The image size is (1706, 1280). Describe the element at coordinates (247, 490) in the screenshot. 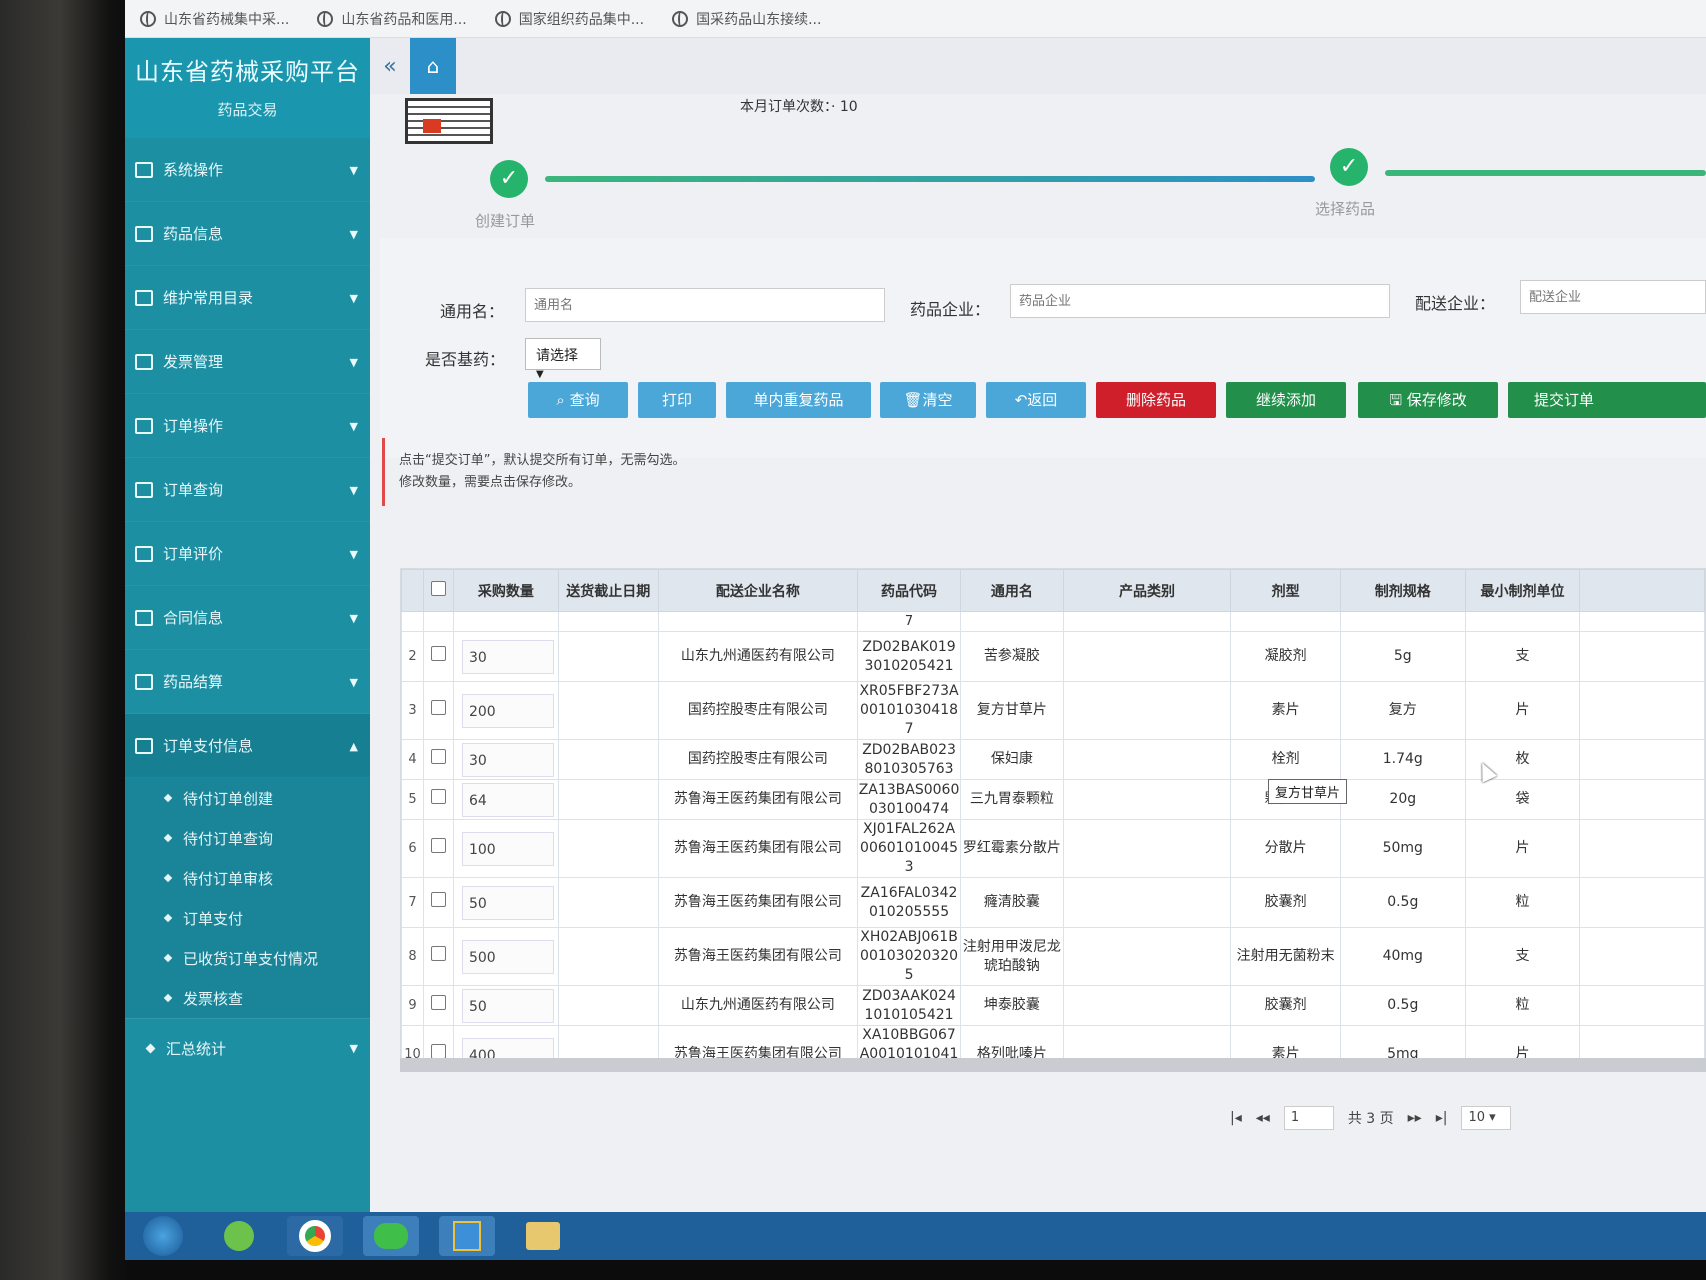

I see `sidebar-item-order-query: 订单查询 ▼` at that location.